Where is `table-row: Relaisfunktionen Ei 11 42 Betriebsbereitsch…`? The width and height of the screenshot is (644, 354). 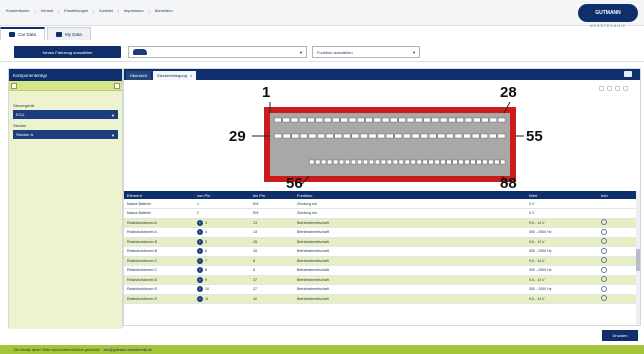
table-row: Relaisfunktionen Ei 11 42 Betriebsbereitsch… is located at coordinates (382, 299).